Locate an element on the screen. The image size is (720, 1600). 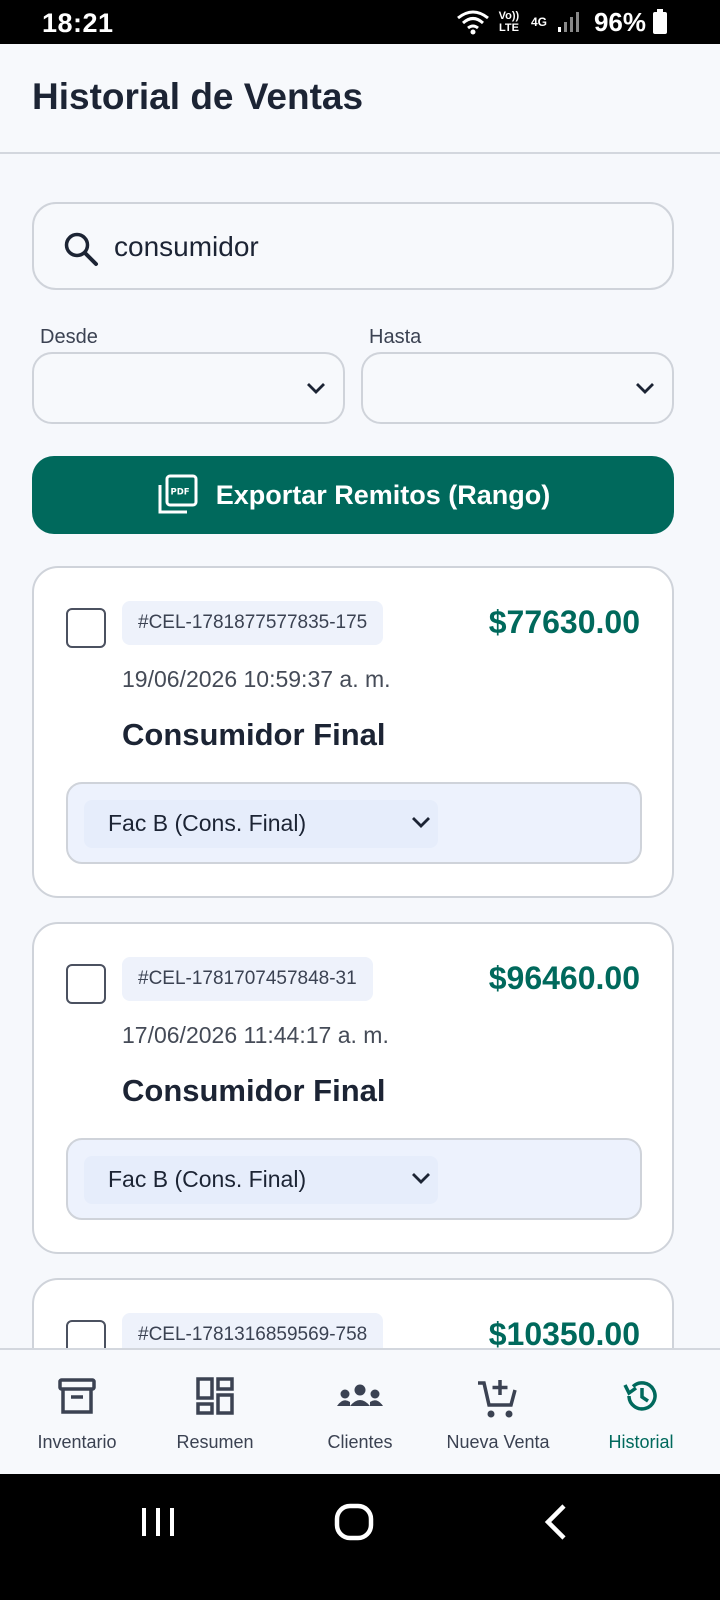
page-title: Historial de Ventas is located at coordinates (198, 96).